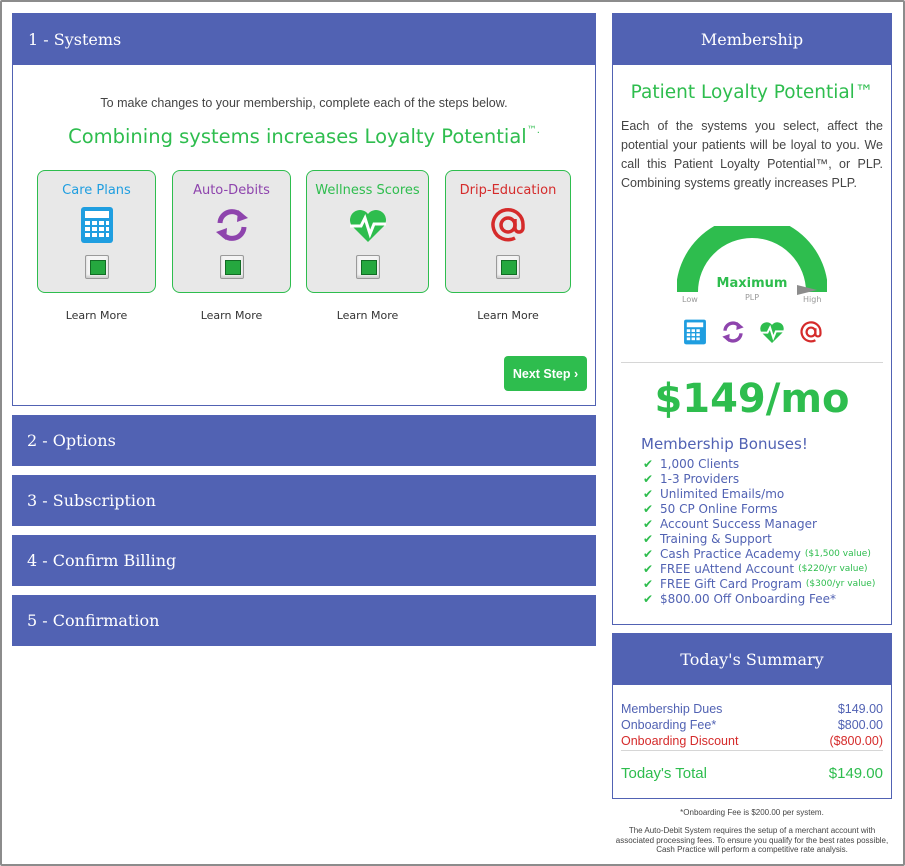  Describe the element at coordinates (304, 620) in the screenshot. I see `step-header-confirmation: 5 - Confirmation` at that location.